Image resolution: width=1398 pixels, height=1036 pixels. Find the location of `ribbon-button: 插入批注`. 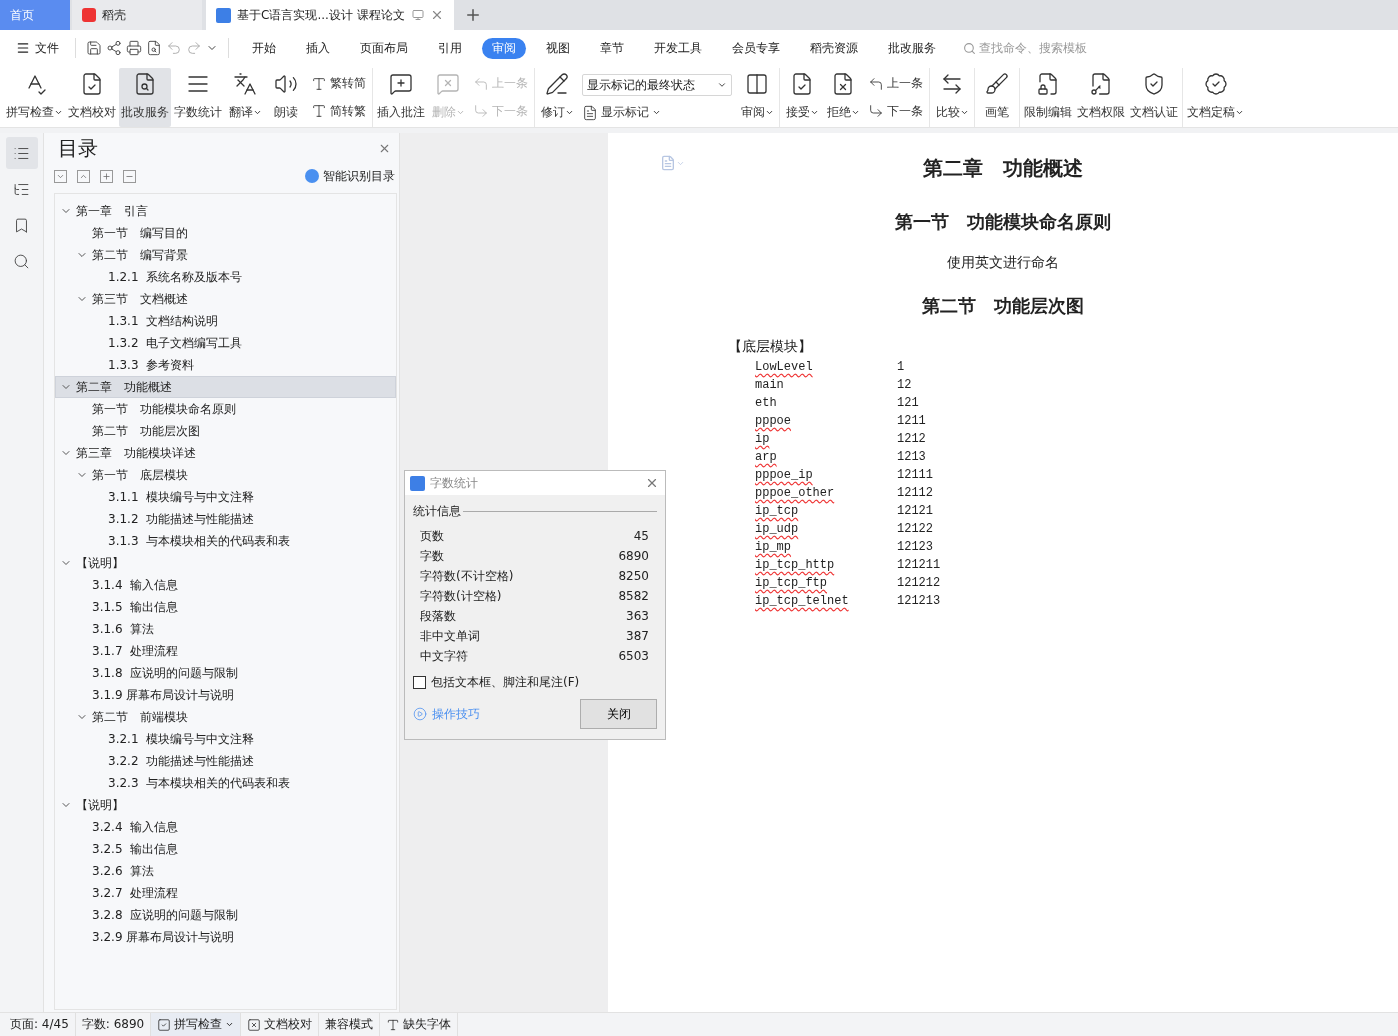

ribbon-button: 插入批注 is located at coordinates (401, 97).